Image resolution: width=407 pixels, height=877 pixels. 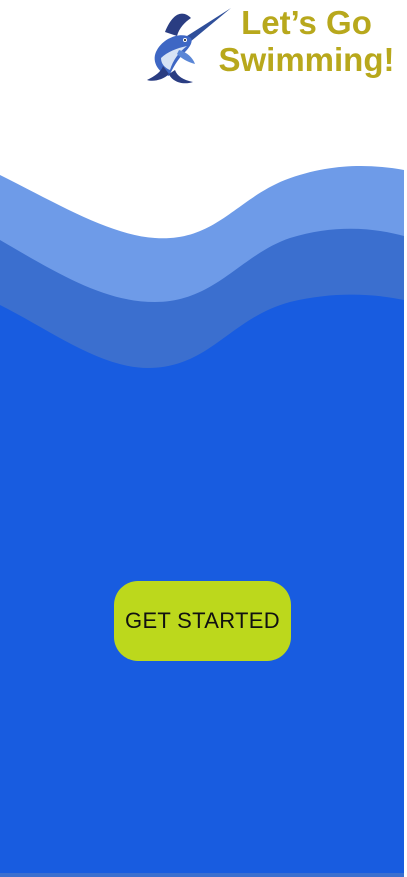 I want to click on app-title-line-1: Let’s Go, so click(x=306, y=22).